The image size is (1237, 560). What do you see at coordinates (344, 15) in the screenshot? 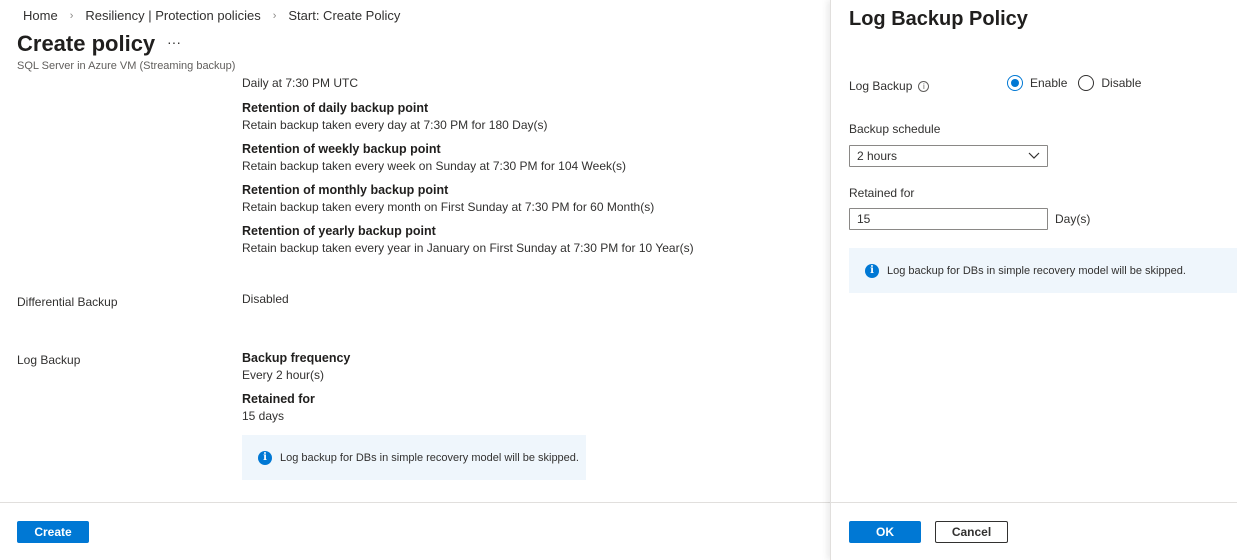
I see `breadcrumb-start-create-policy: Start: Create Policy` at bounding box center [344, 15].